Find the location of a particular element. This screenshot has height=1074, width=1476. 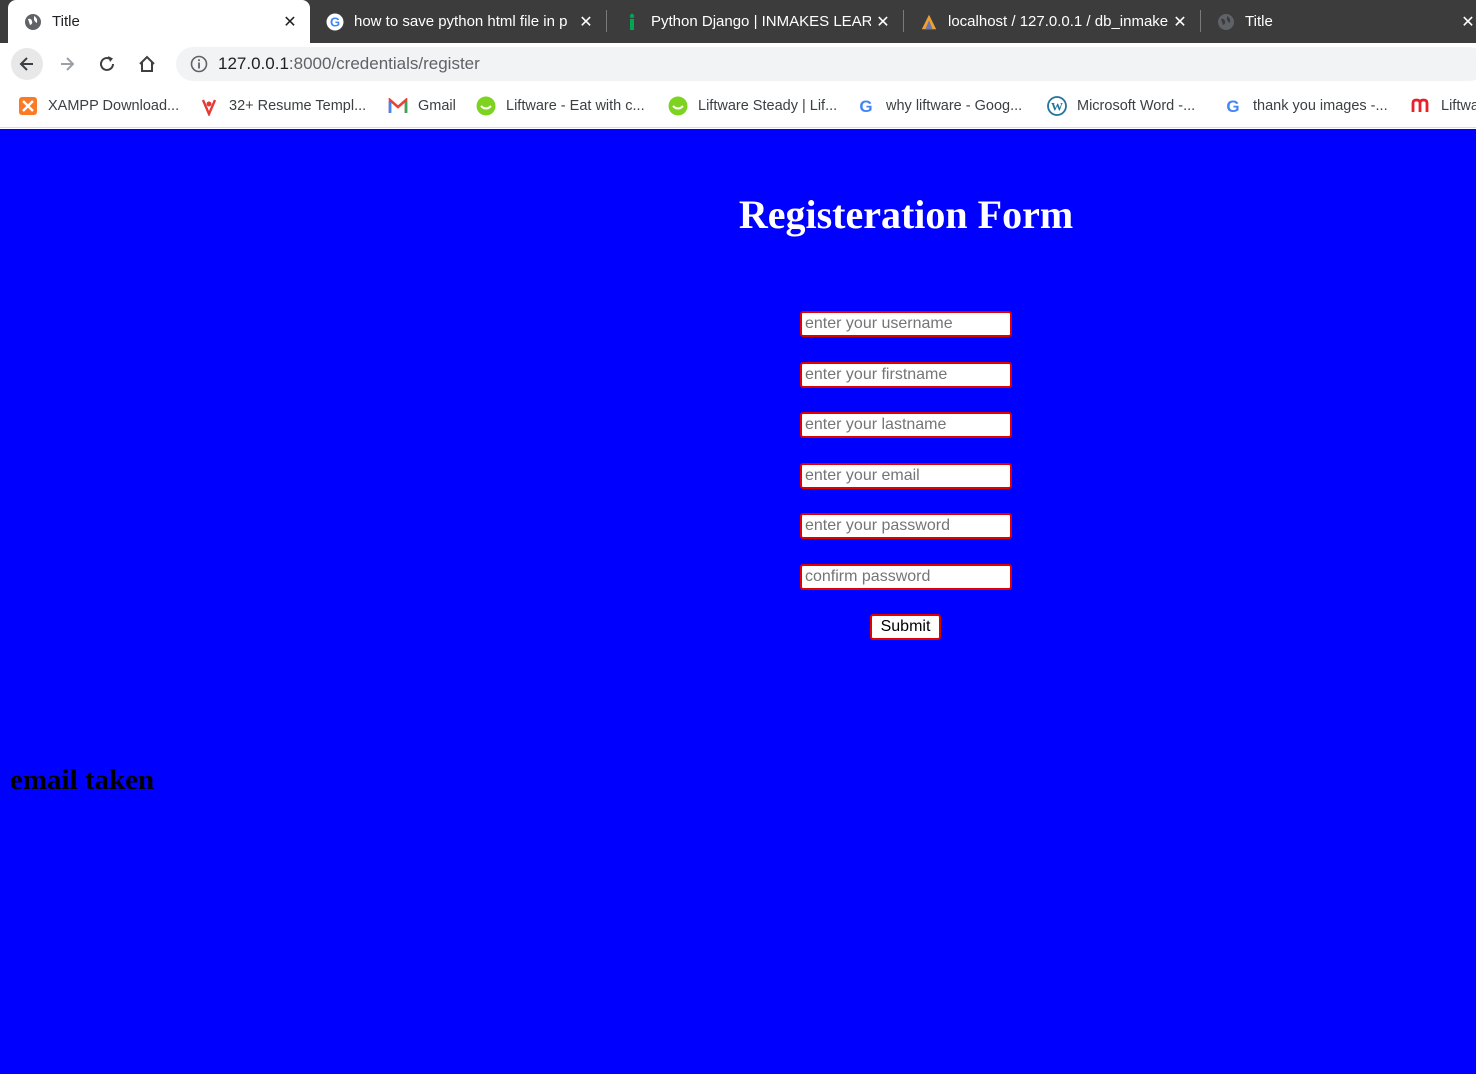

username-input is located at coordinates (906, 324).